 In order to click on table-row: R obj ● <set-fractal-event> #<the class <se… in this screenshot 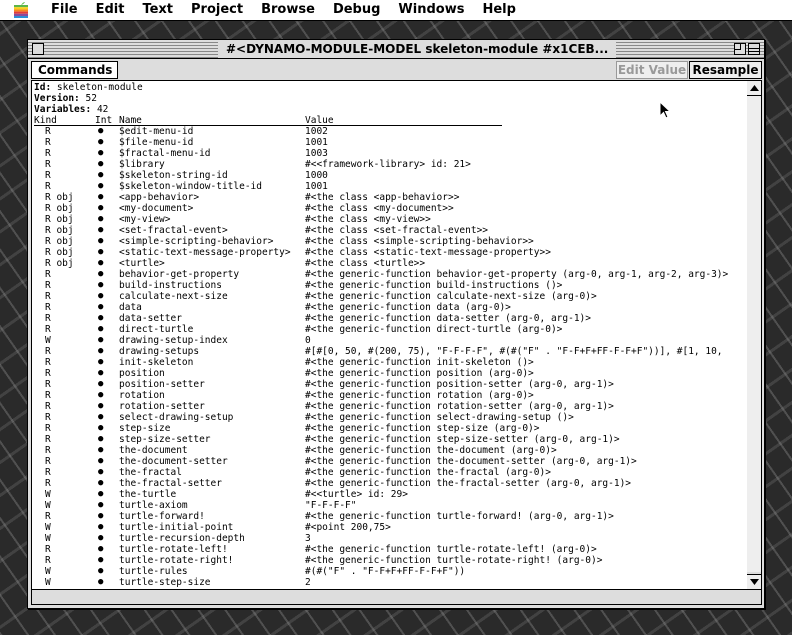, I will do `click(390, 230)`.